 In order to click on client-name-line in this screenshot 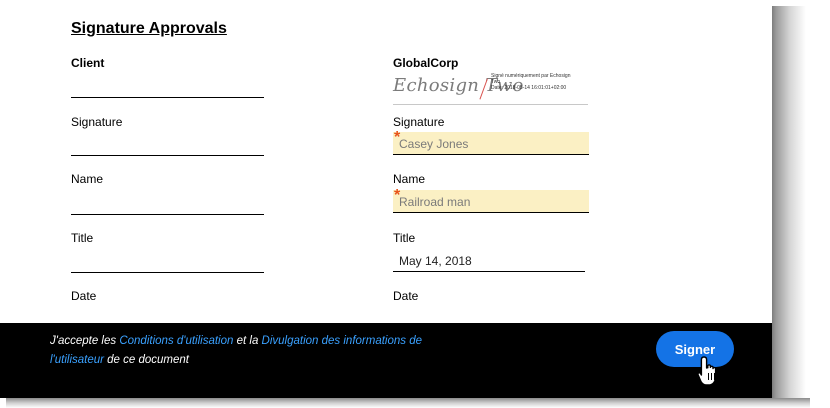, I will do `click(167, 155)`.